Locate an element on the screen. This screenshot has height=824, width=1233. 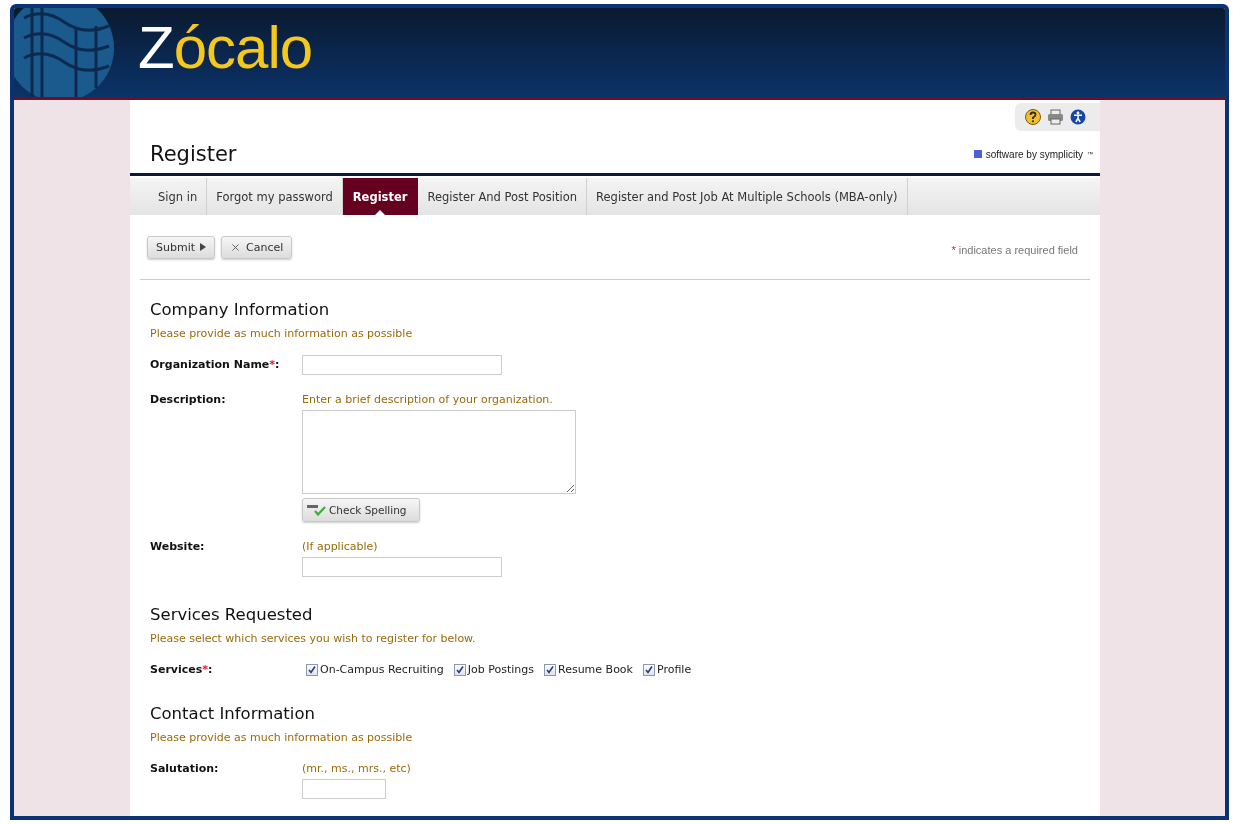
field-label: Description: is located at coordinates (188, 400).